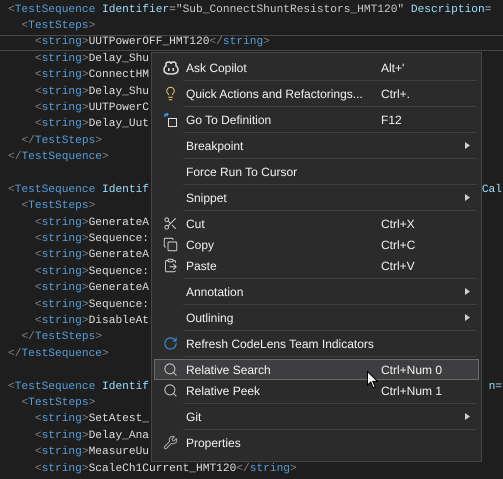  I want to click on code-line: <string>UUTPowerC, so click(92, 108).